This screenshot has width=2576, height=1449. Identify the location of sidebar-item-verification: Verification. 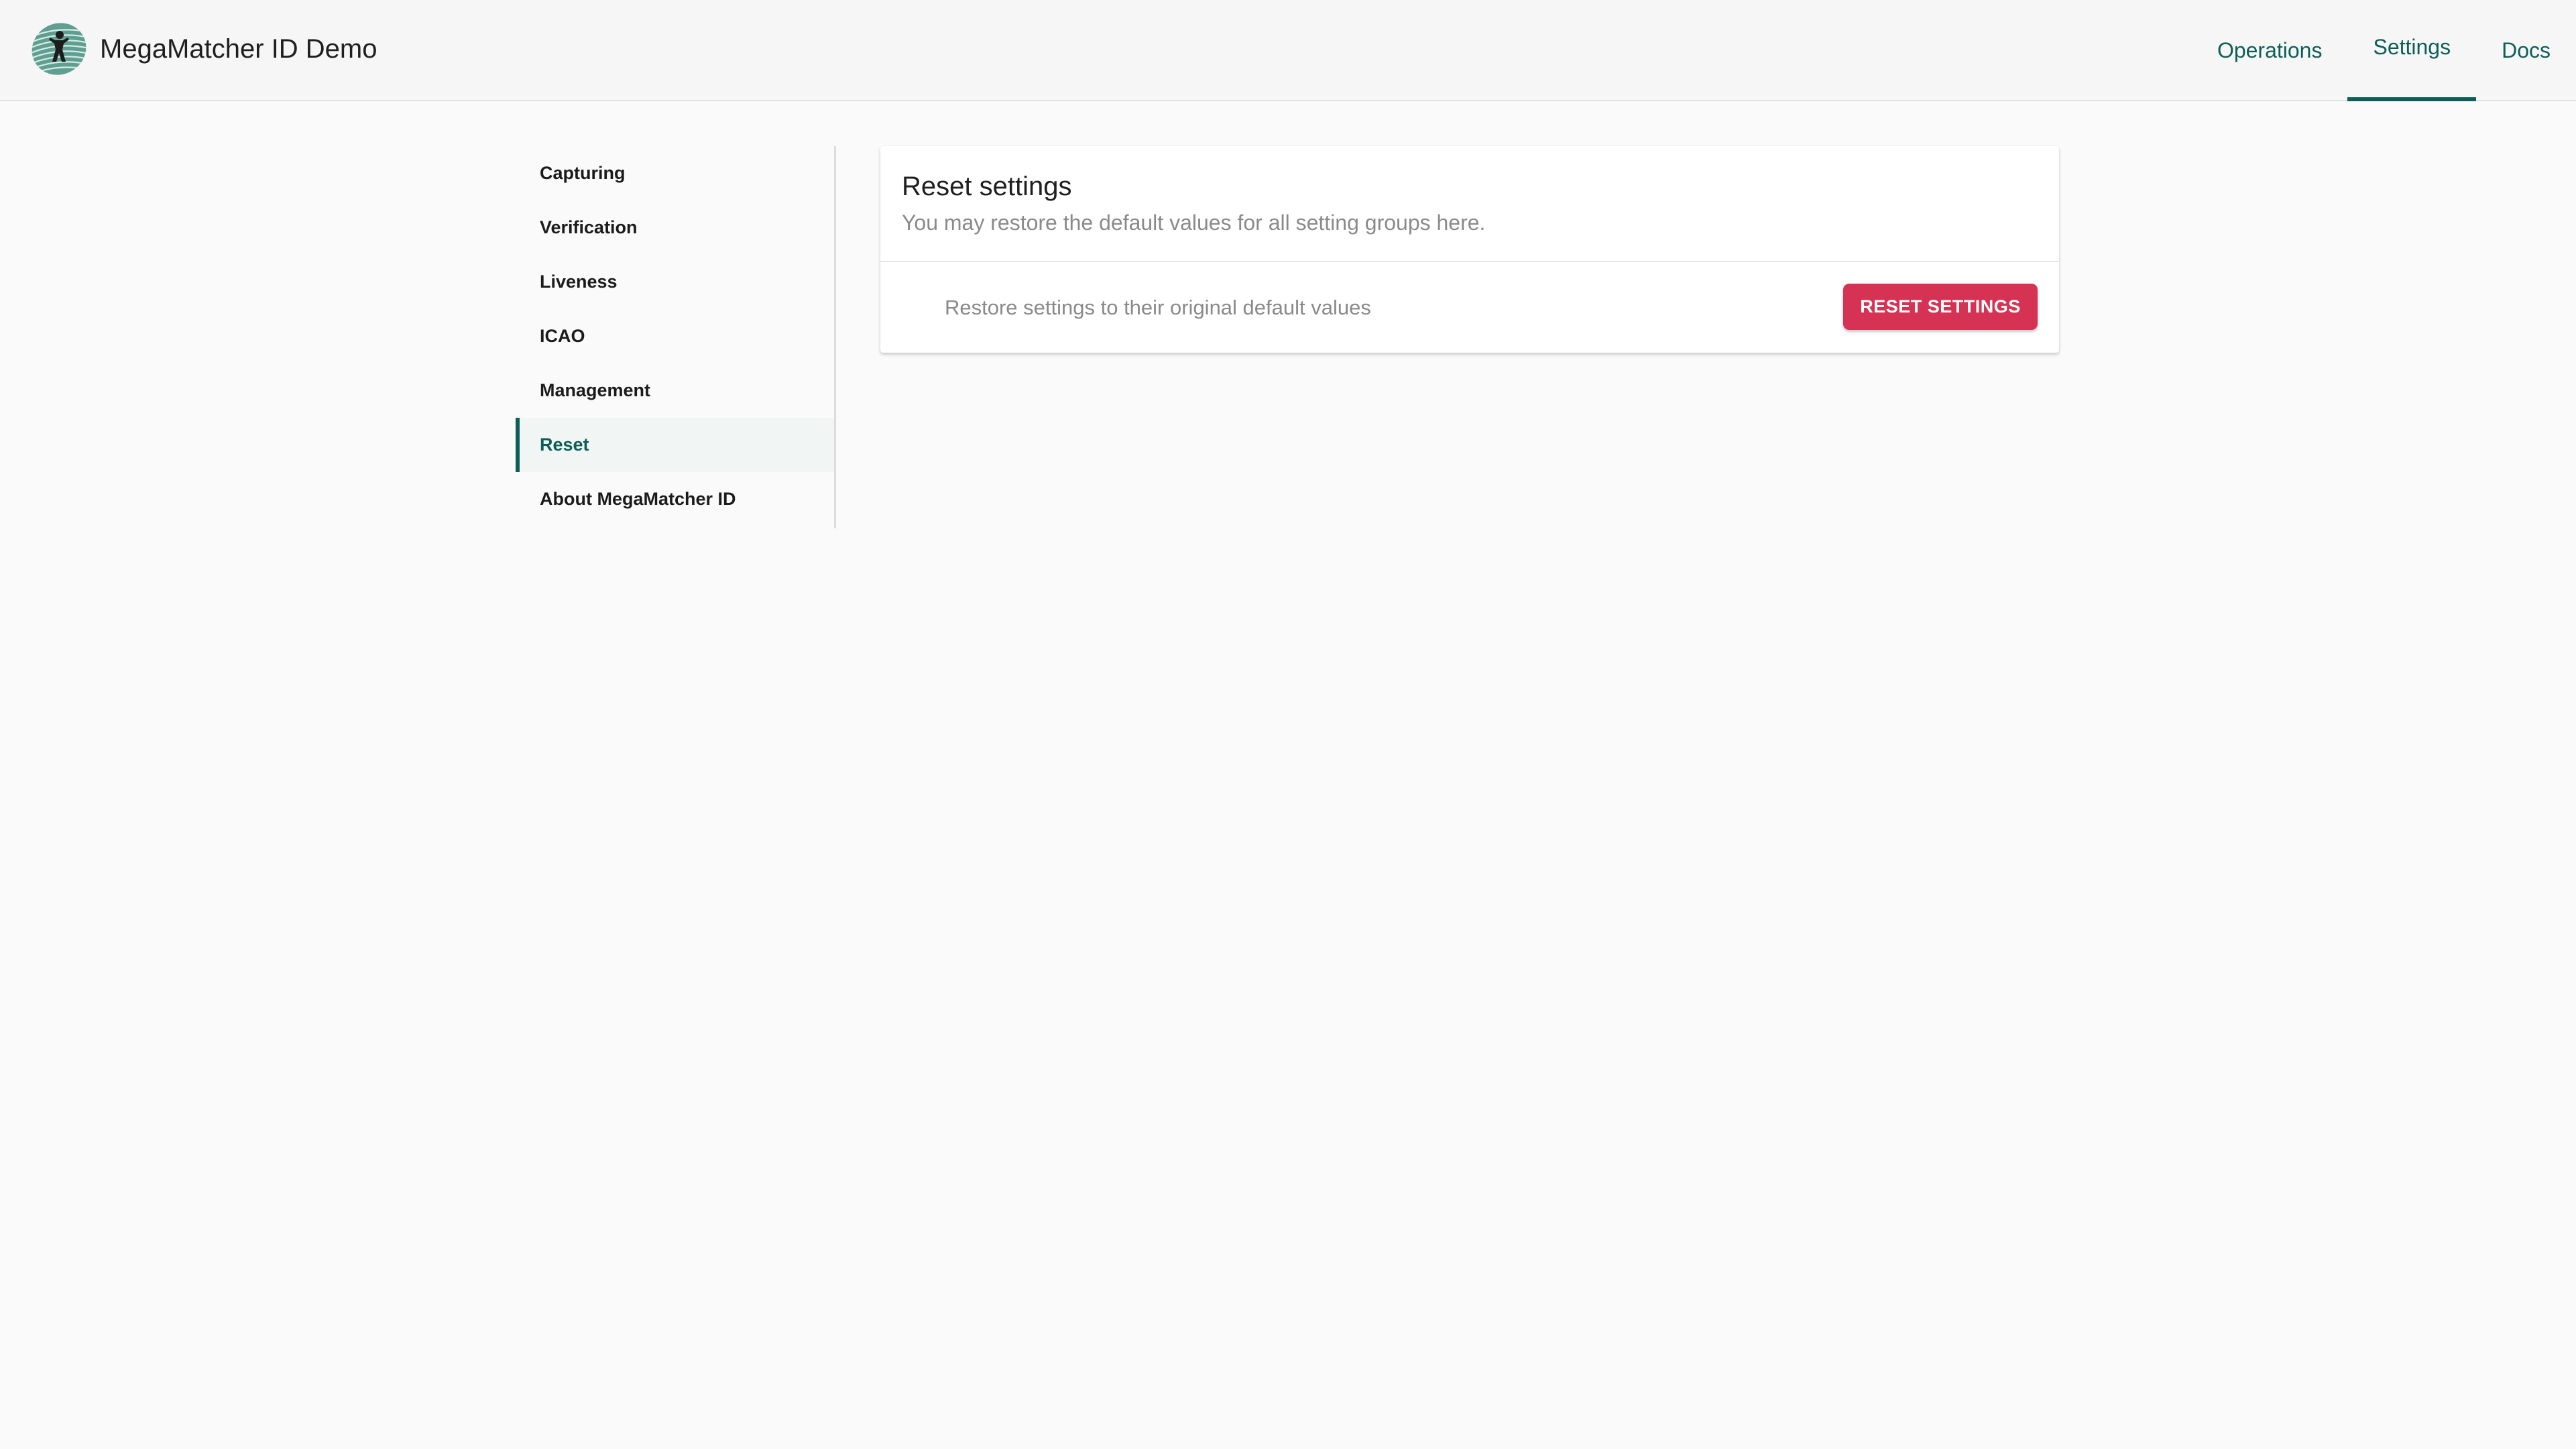
(675, 228).